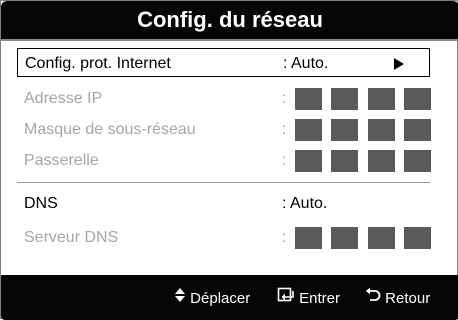  Describe the element at coordinates (110, 129) in the screenshot. I see `subnet-mask-label: Masque de sous-réseau` at that location.